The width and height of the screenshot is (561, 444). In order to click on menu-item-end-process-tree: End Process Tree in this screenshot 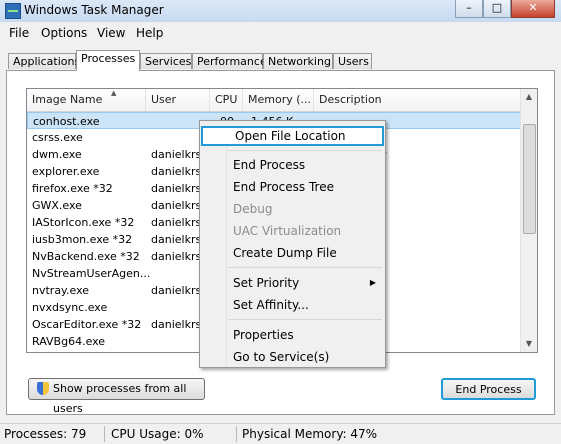, I will do `click(292, 187)`.